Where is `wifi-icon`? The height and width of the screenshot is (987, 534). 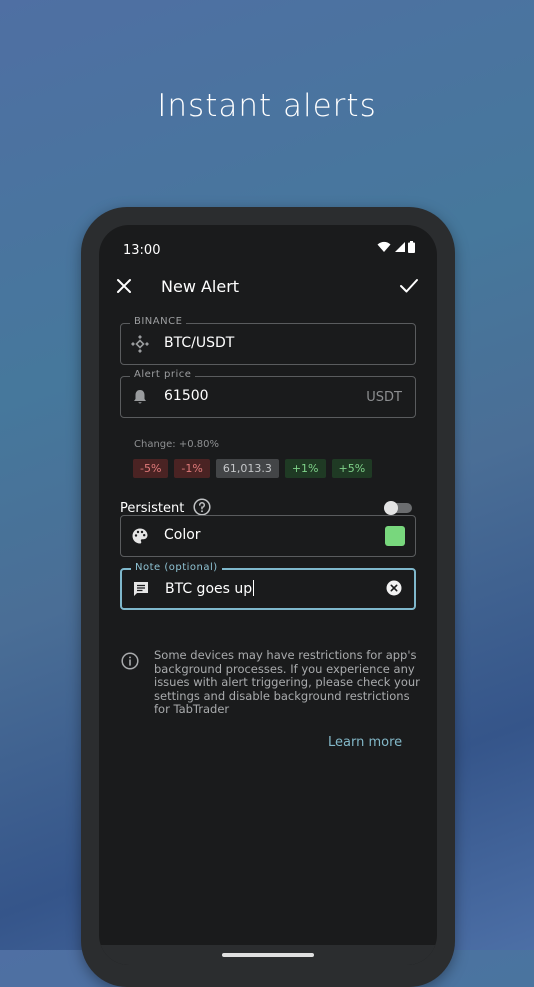
wifi-icon is located at coordinates (384, 246).